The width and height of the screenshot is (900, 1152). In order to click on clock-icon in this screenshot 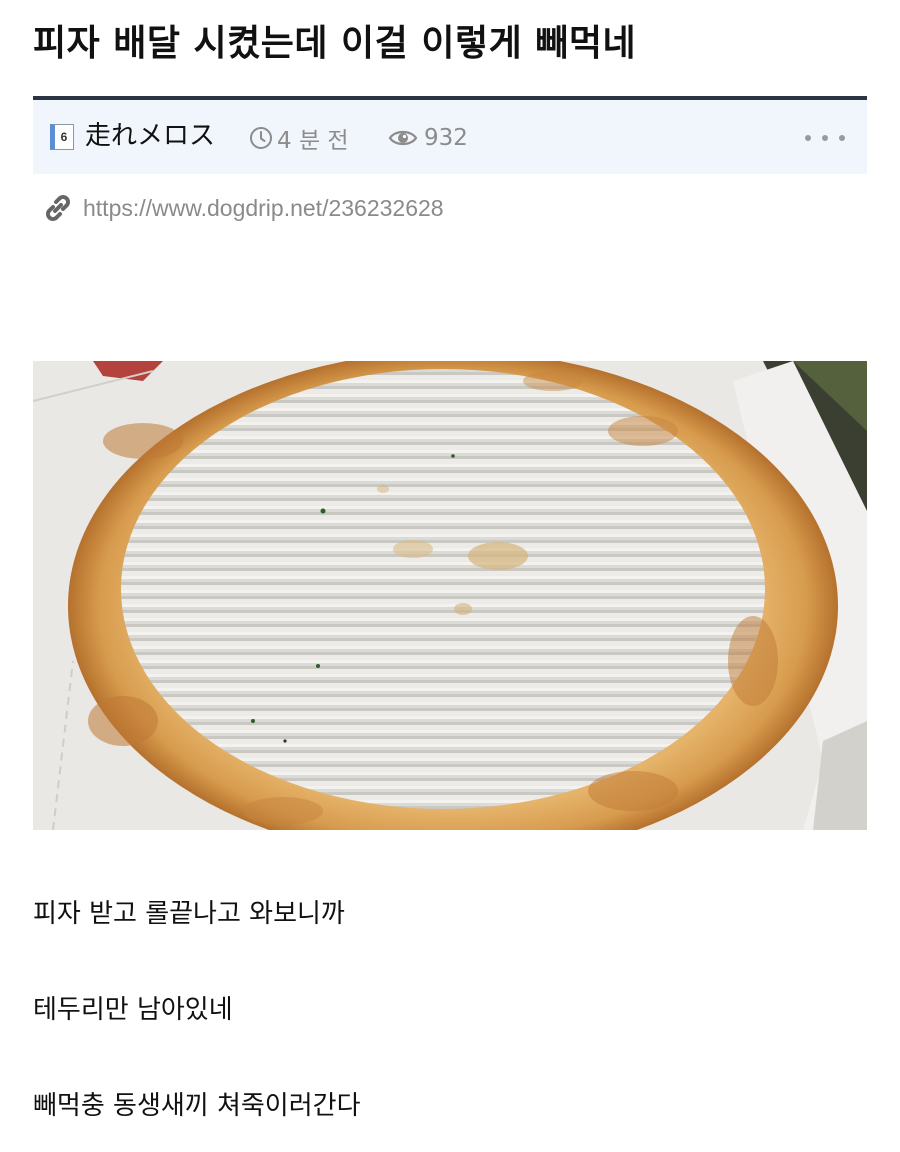, I will do `click(261, 138)`.